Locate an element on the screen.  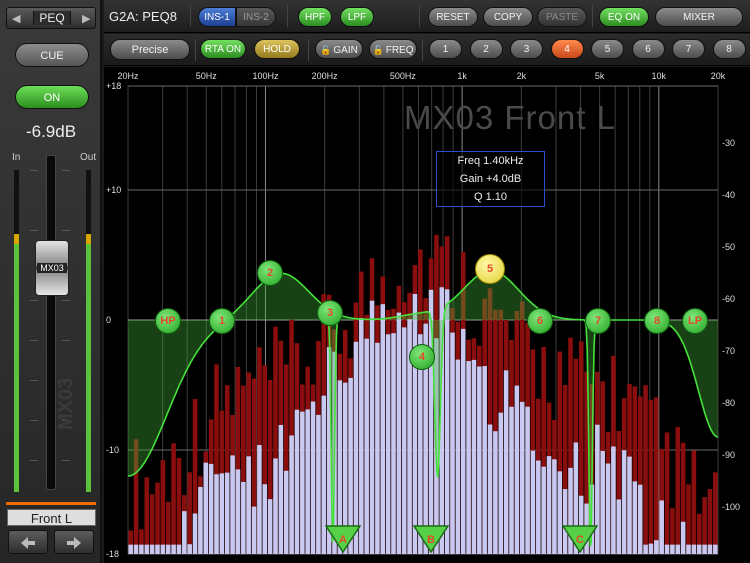
cue-button: CUE is located at coordinates (52, 55).